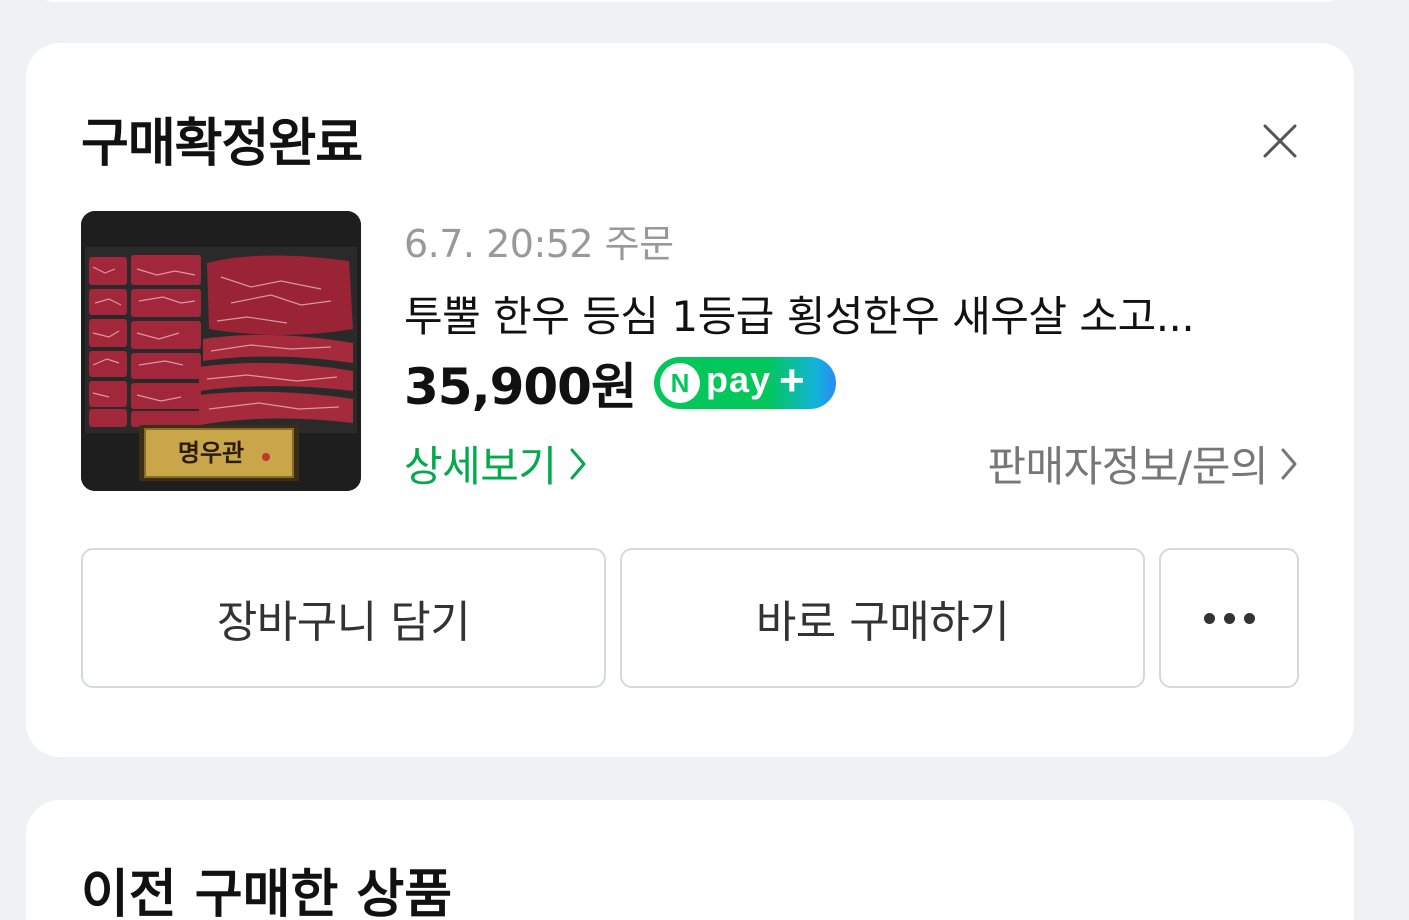 The width and height of the screenshot is (1409, 920). I want to click on thumbnail-label: 명우관, so click(211, 452).